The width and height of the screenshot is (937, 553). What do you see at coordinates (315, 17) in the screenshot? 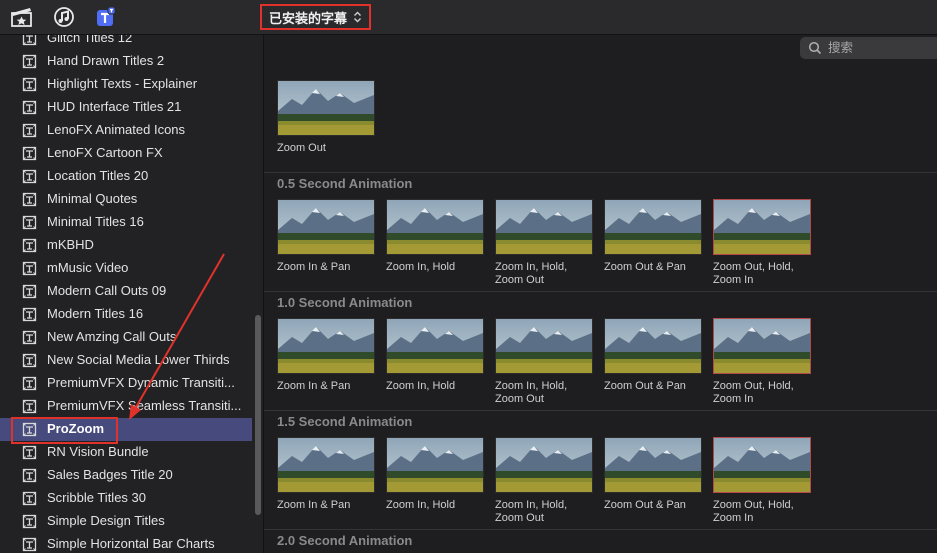
I see `installed-titles-dropdown: 已安装的字幕` at bounding box center [315, 17].